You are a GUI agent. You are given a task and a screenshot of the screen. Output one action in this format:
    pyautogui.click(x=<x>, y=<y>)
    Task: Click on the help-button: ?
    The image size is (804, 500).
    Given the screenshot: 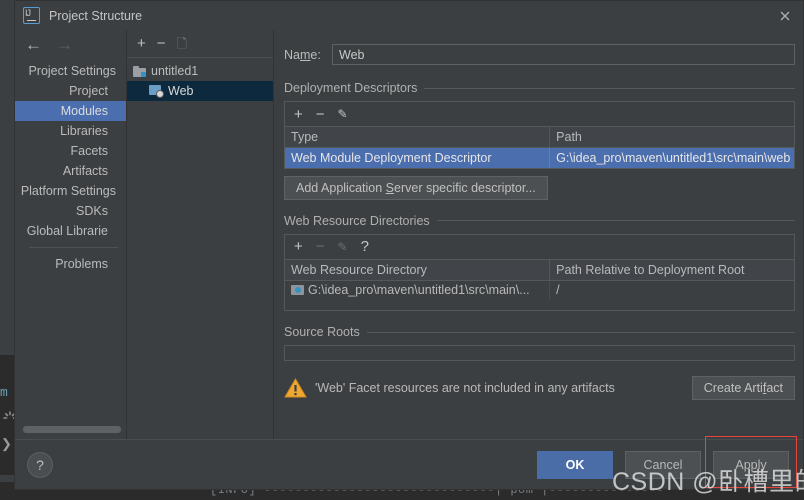 What is the action you would take?
    pyautogui.click(x=40, y=464)
    